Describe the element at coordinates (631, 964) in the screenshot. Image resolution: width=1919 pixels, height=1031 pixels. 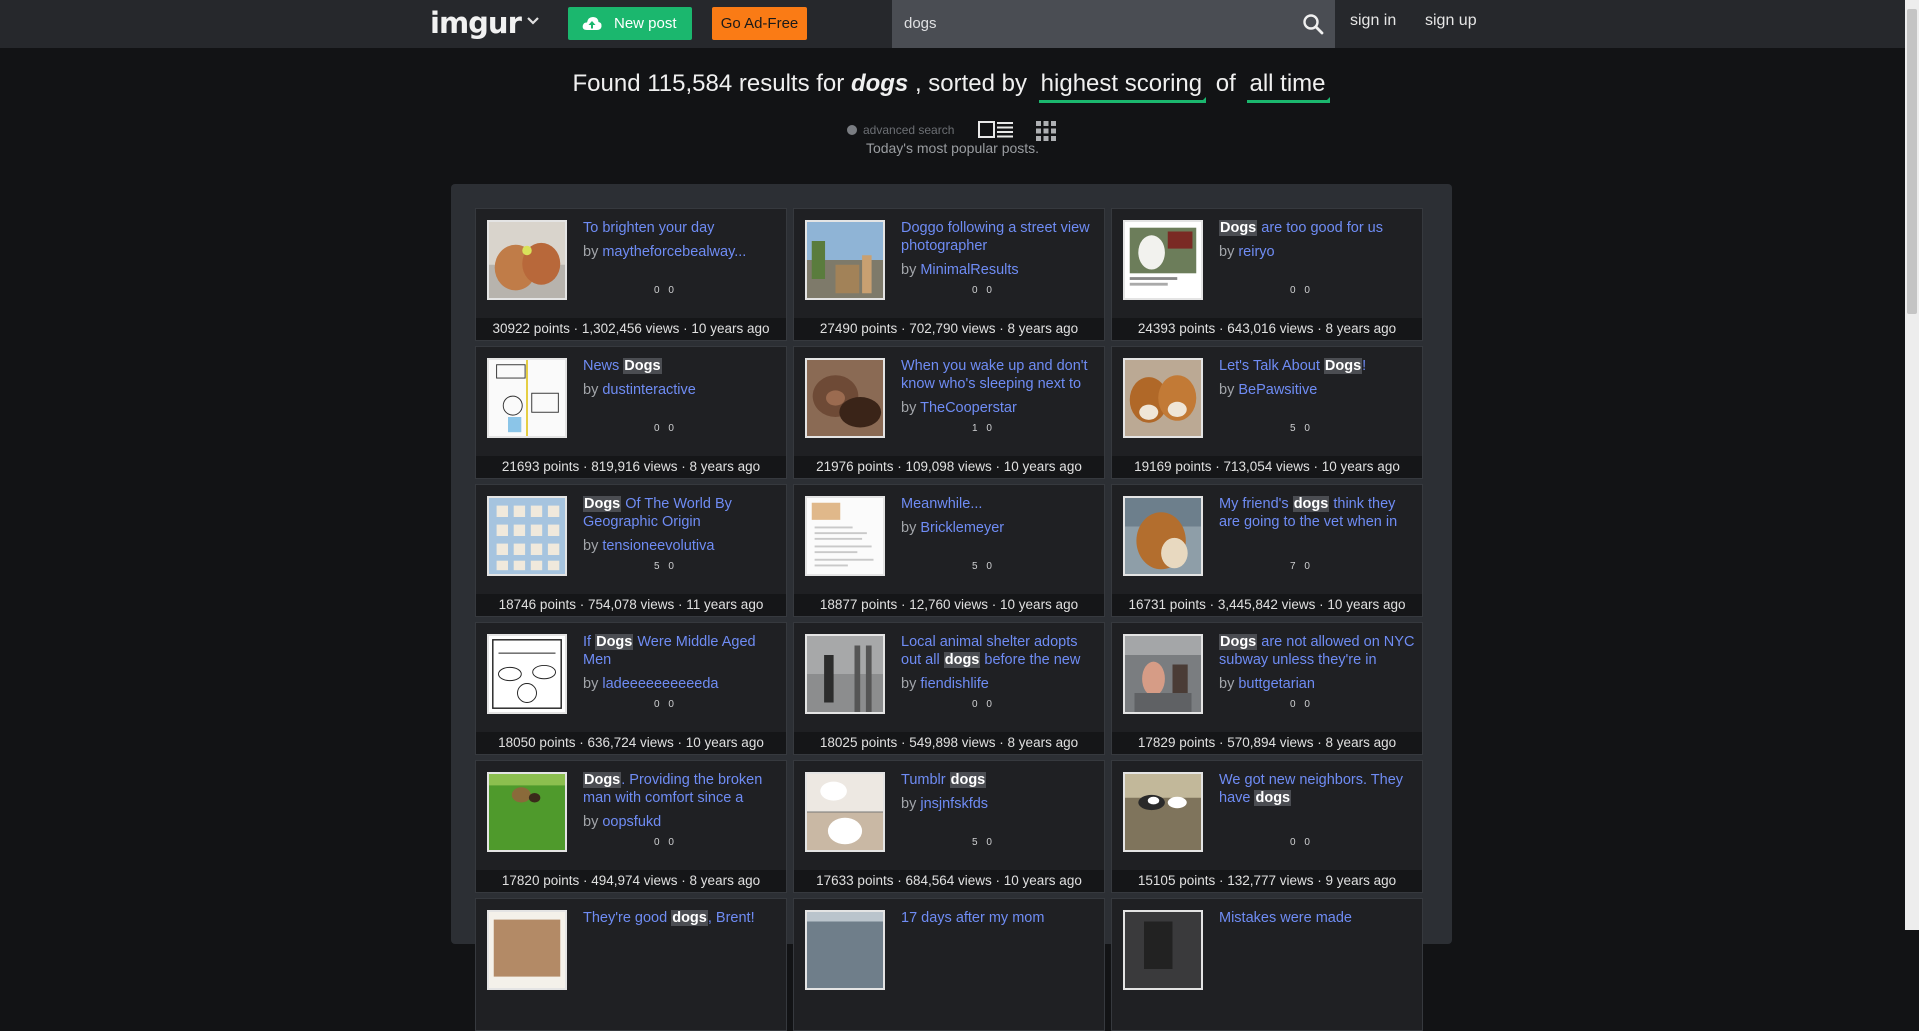
I see `result-card: They're good dogs, Brent!` at that location.